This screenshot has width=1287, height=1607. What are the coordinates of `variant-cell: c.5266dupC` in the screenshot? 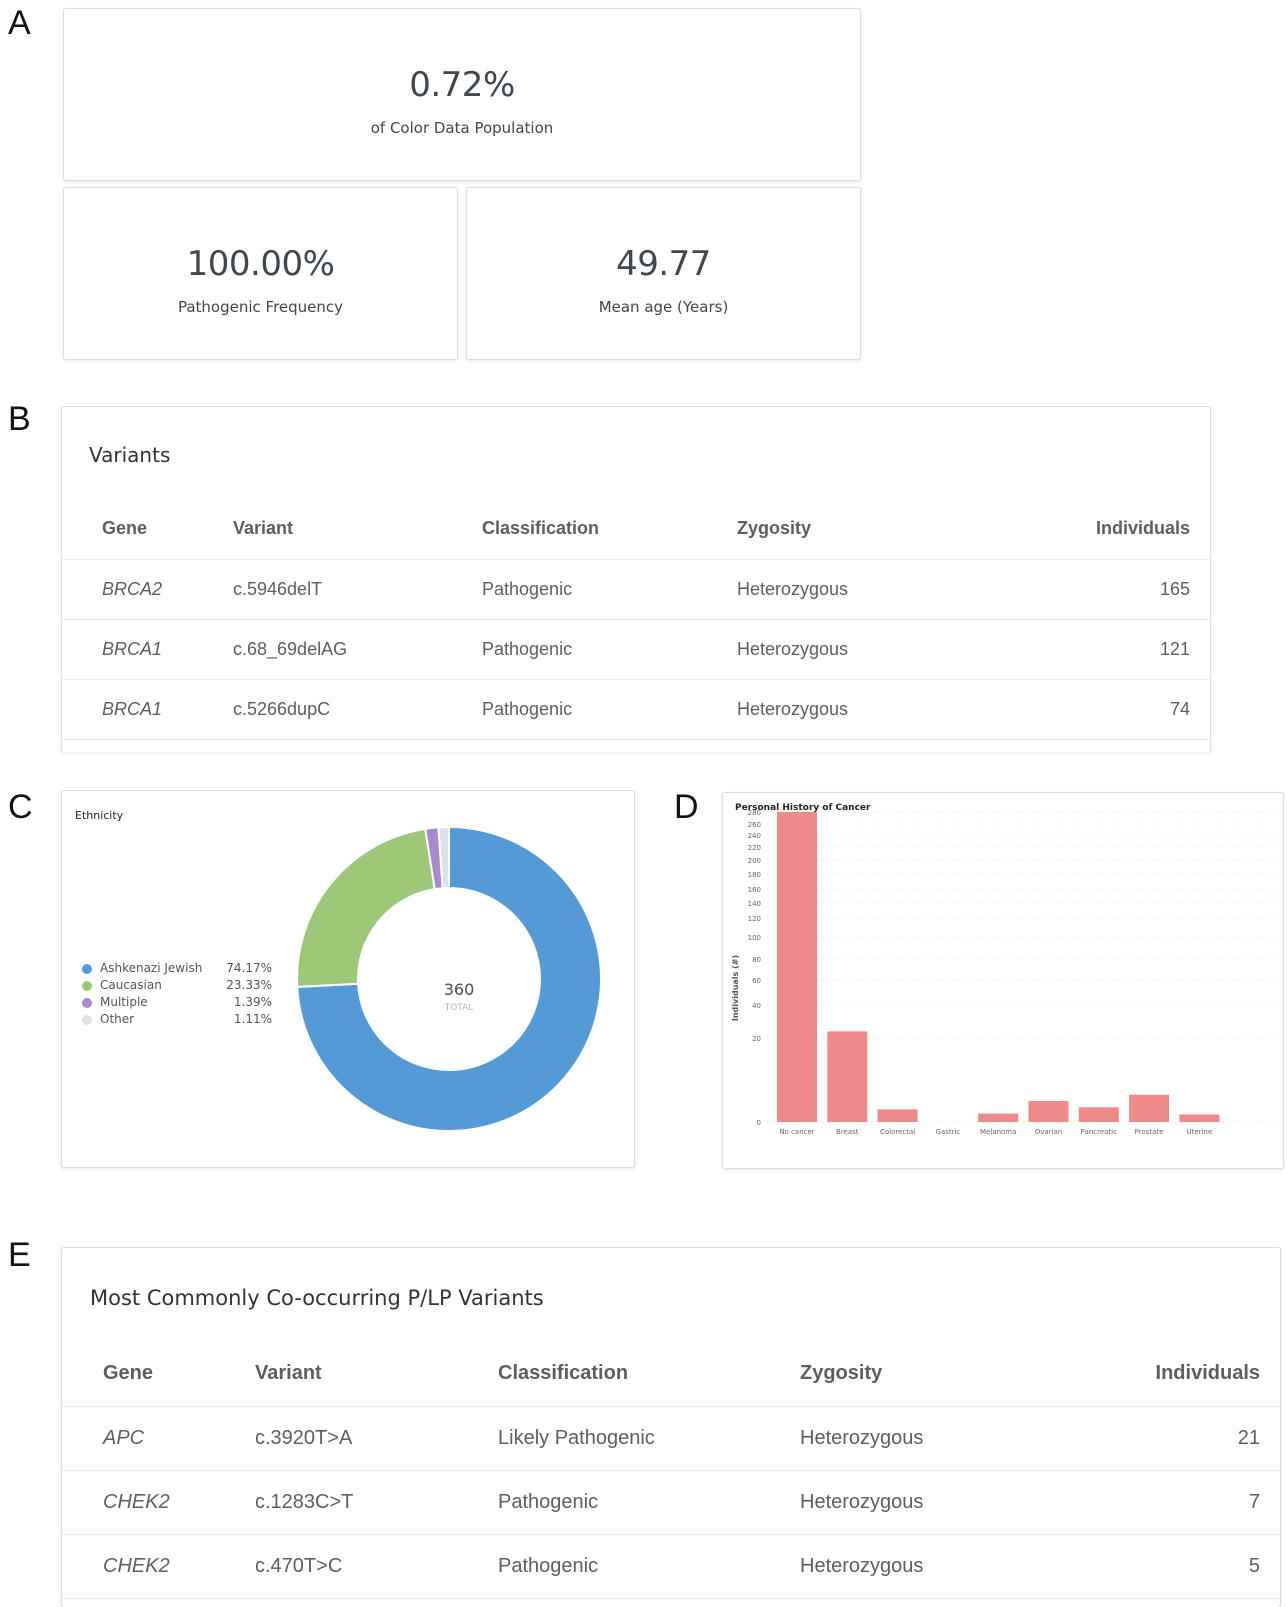 It's located at (356, 708).